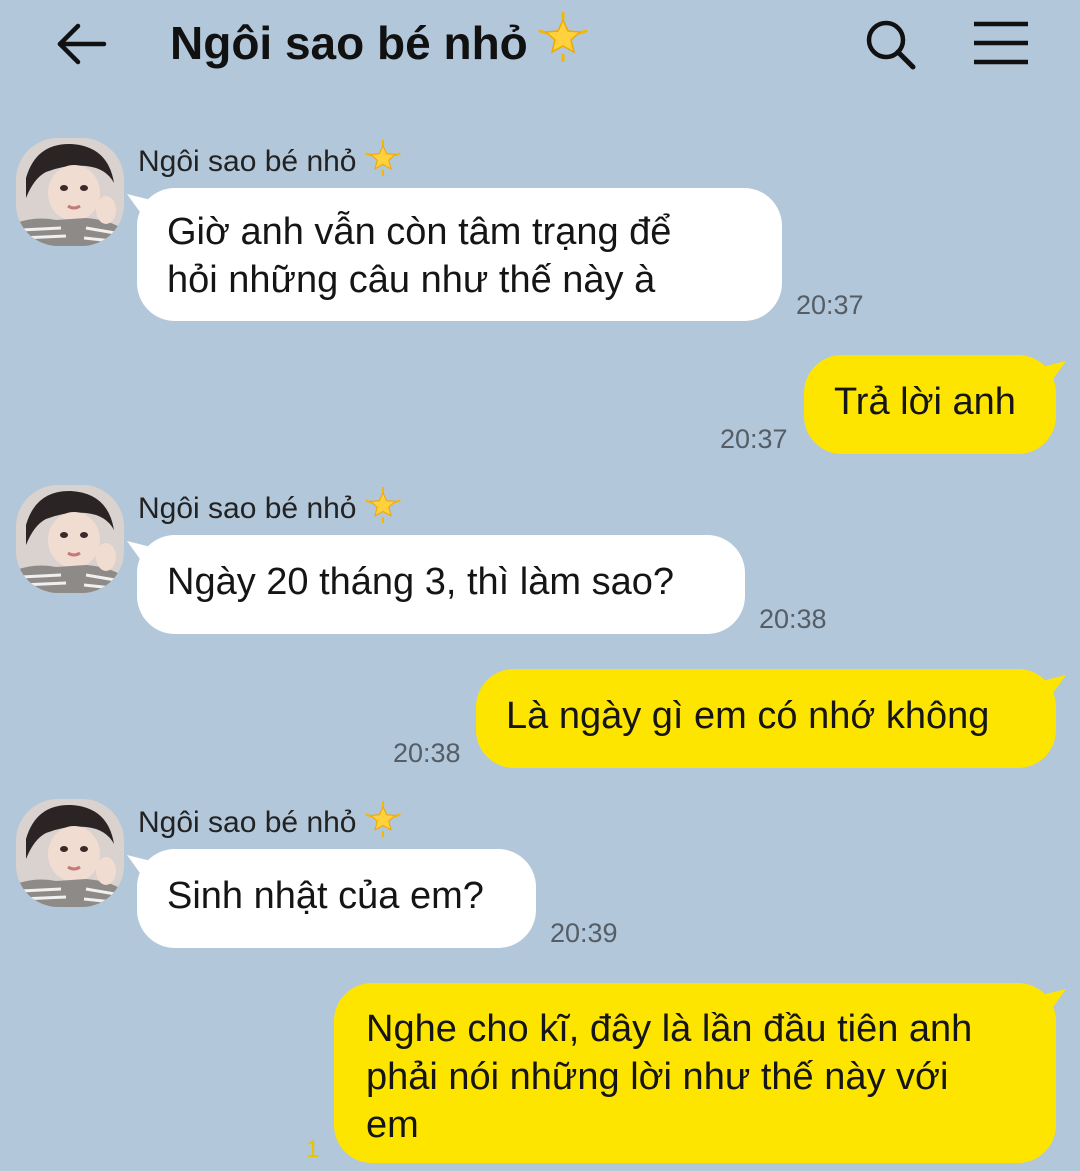  I want to click on message-line: phải nói những lời như thế này với, so click(657, 1077).